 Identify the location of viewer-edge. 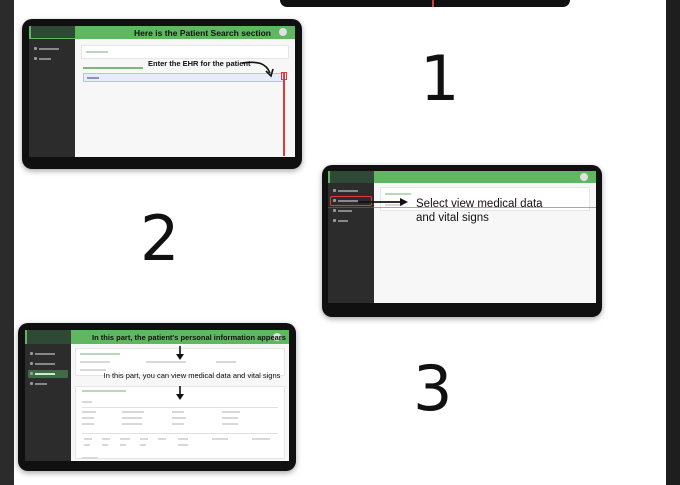
(673, 242).